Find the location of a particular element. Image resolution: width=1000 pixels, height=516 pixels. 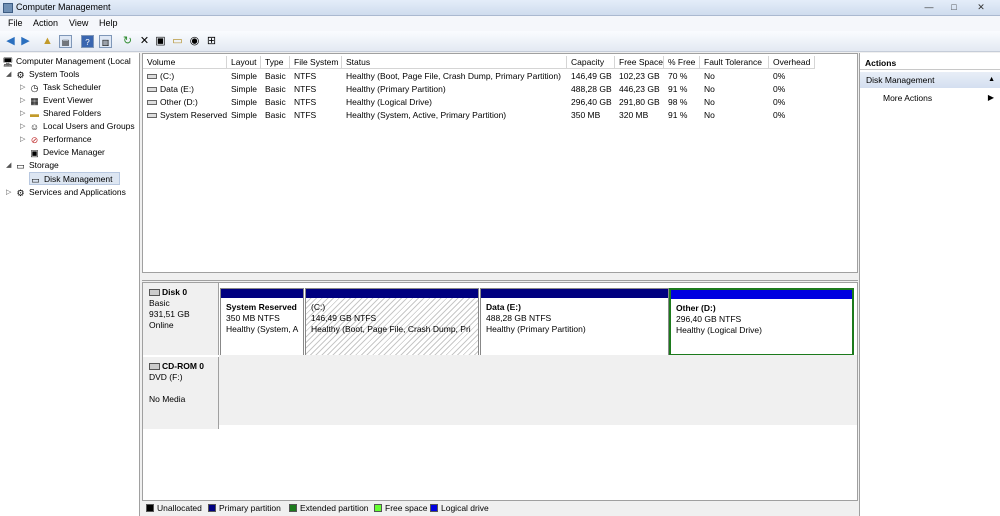

back-arrow-icon: ◀ is located at coordinates (10, 41).